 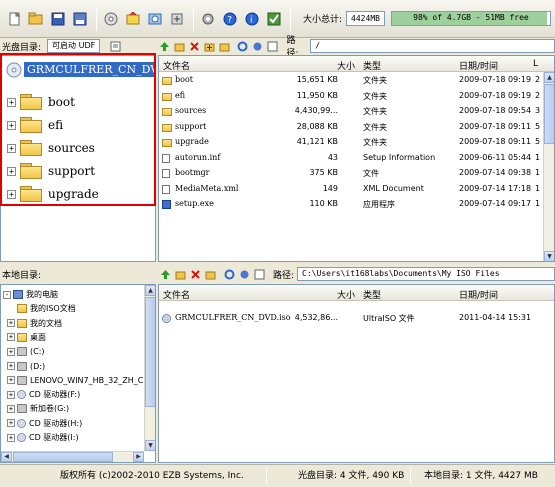 What do you see at coordinates (30, 294) in the screenshot?
I see `local-tree-item: - 我的电脑` at bounding box center [30, 294].